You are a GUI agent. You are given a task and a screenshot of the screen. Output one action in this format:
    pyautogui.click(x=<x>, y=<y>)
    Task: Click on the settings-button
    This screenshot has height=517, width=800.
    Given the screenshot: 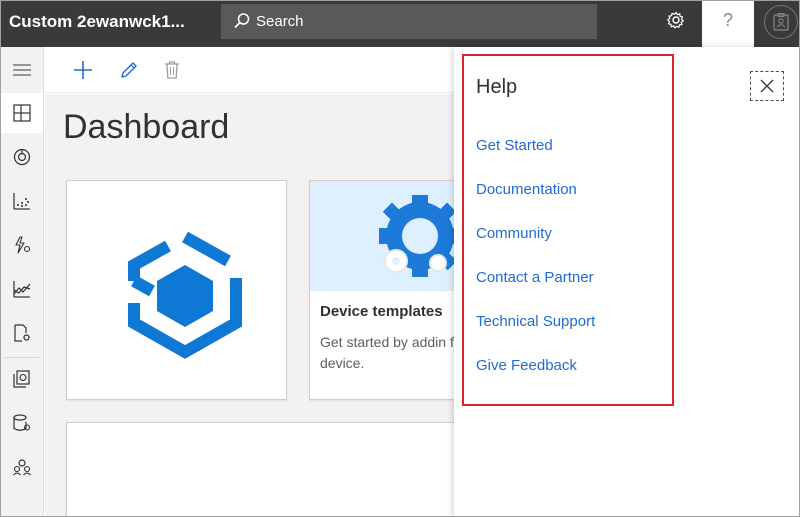 What is the action you would take?
    pyautogui.click(x=676, y=21)
    